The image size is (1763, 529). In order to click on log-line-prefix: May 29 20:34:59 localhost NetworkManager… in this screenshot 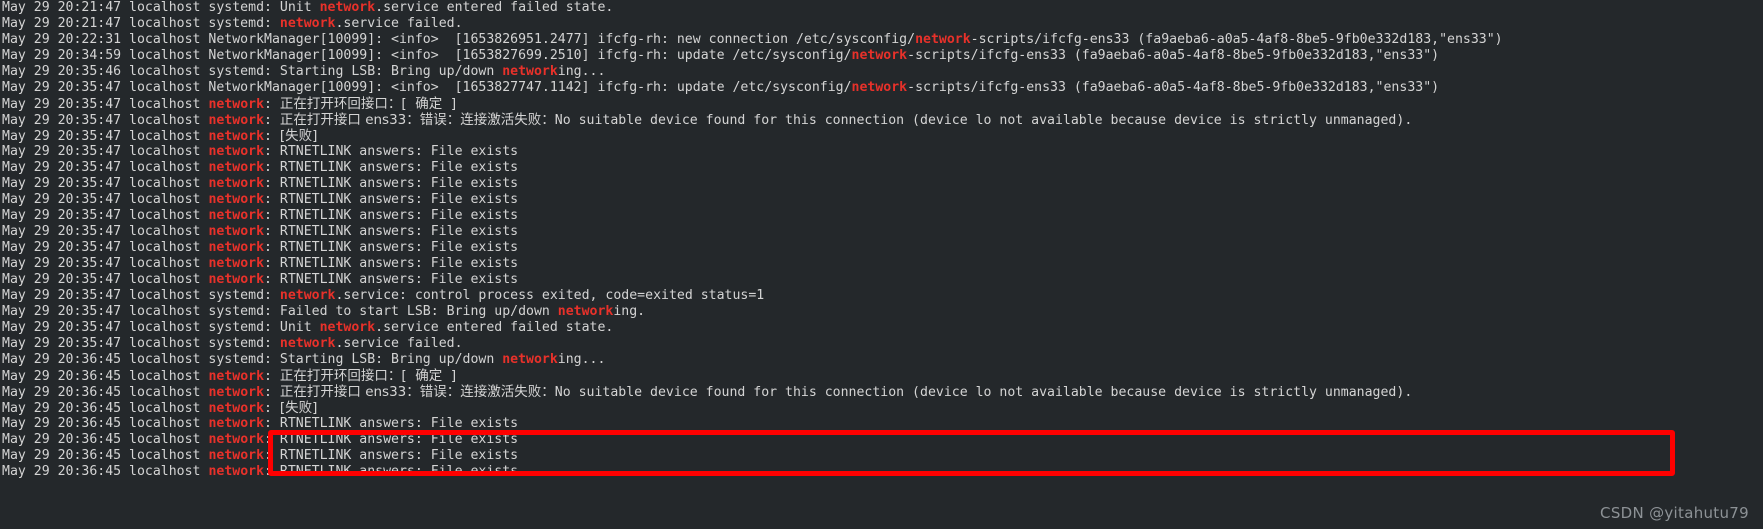, I will do `click(193, 55)`.